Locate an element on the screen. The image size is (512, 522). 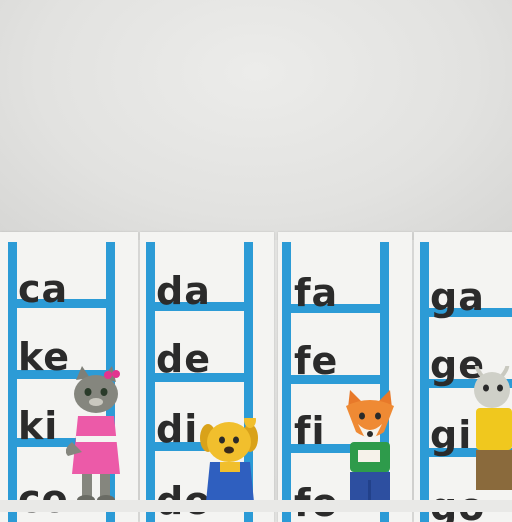
shelf-edge is located at coordinates (256, 506).